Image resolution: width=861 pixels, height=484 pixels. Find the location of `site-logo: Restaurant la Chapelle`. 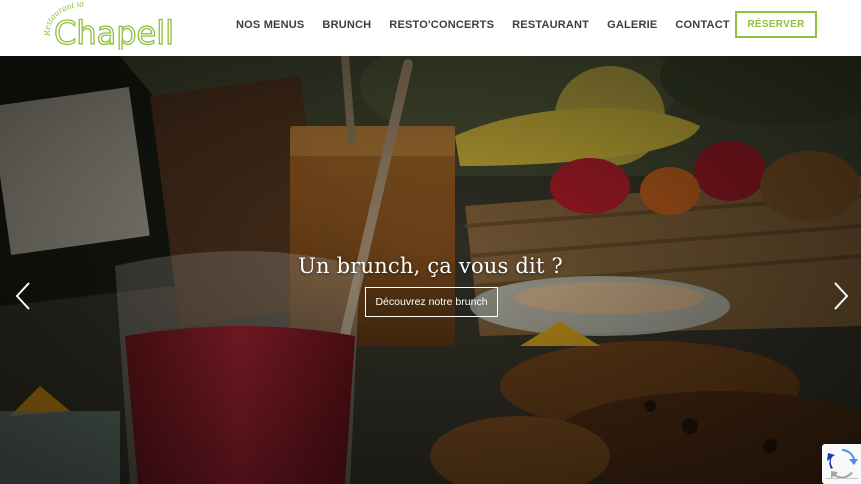

site-logo: Restaurant la Chapelle is located at coordinates (108, 26).